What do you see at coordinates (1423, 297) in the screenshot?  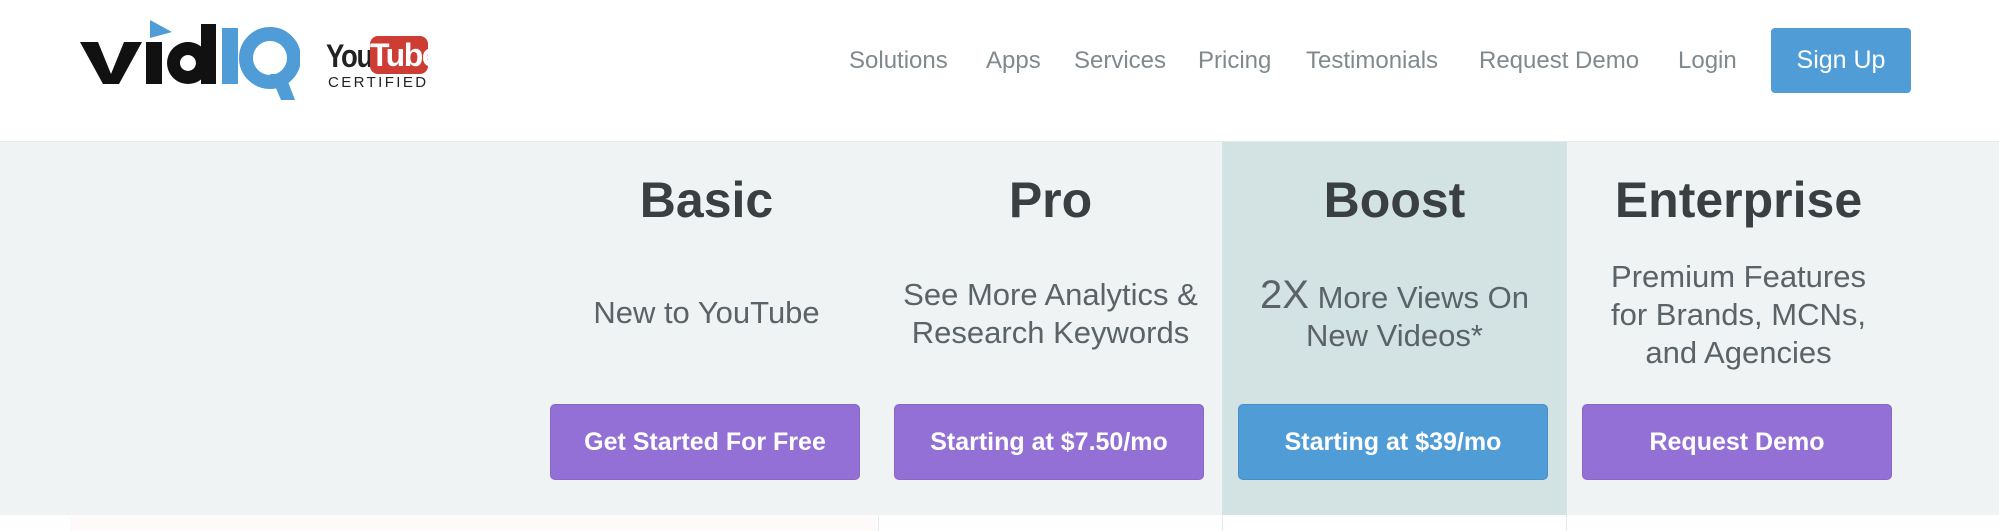 I see `description-line: More Views On` at bounding box center [1423, 297].